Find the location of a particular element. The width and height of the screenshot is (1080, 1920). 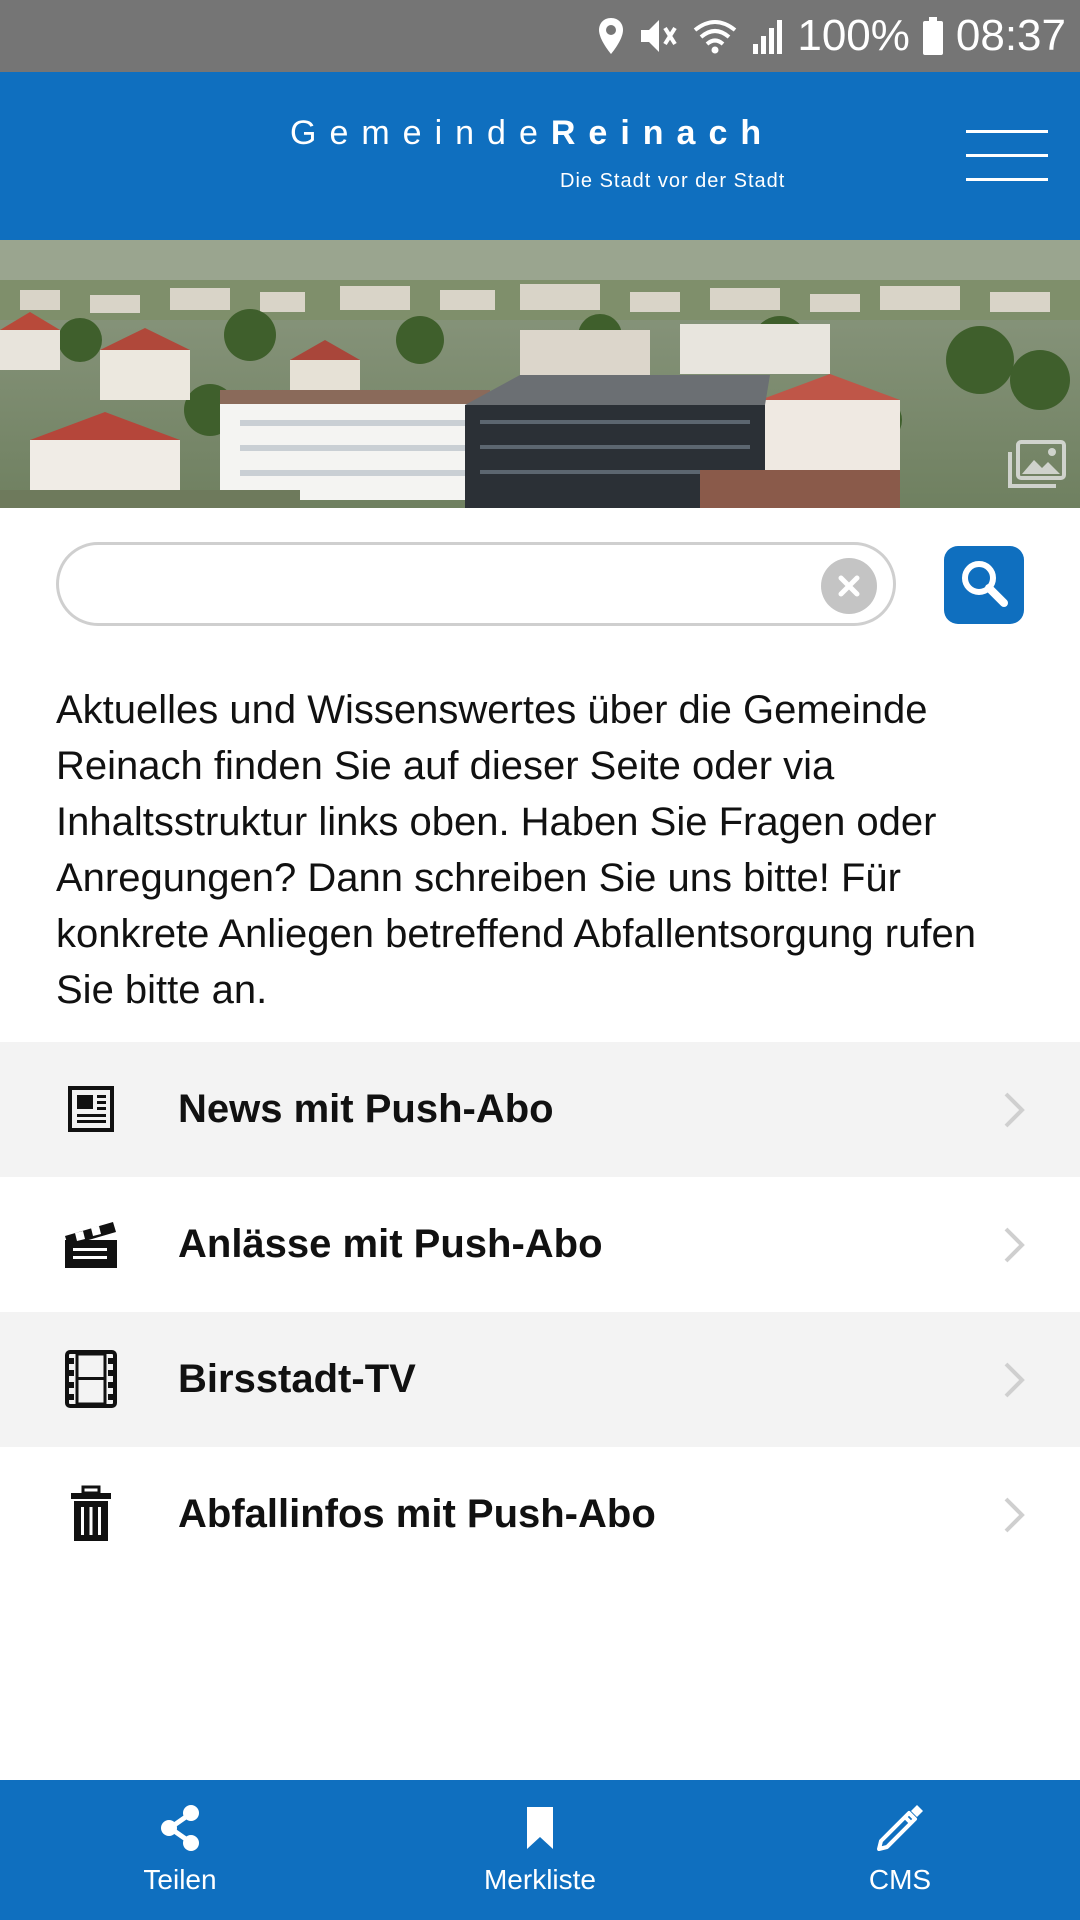

location-icon is located at coordinates (611, 36).